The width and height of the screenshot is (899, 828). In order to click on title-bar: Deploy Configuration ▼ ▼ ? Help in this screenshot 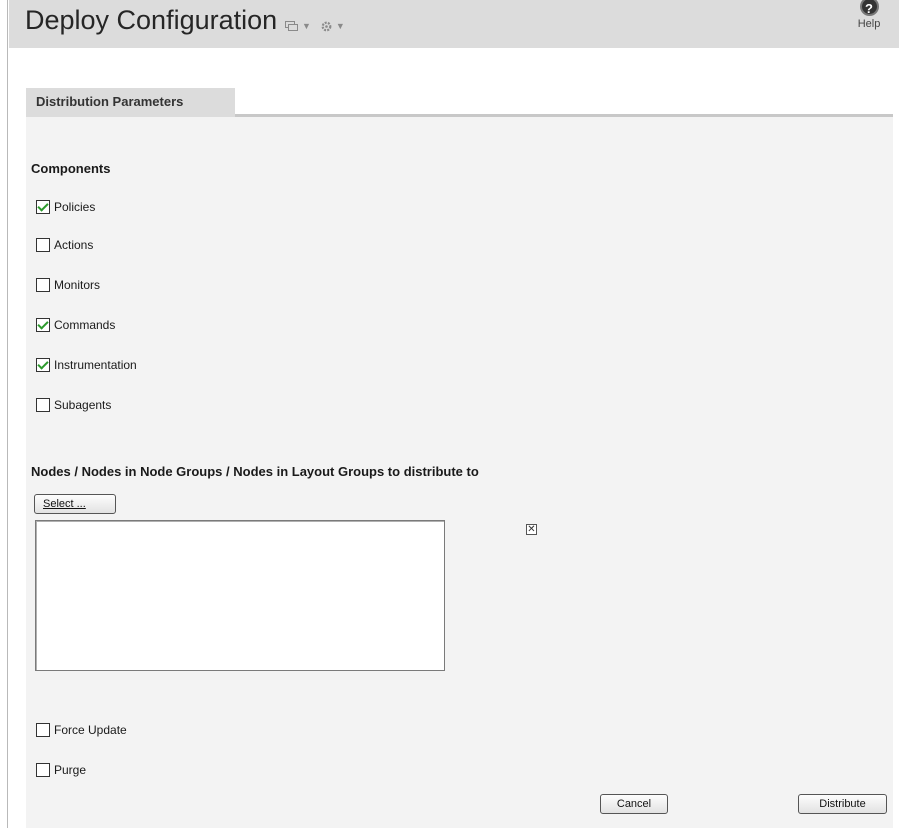, I will do `click(454, 24)`.